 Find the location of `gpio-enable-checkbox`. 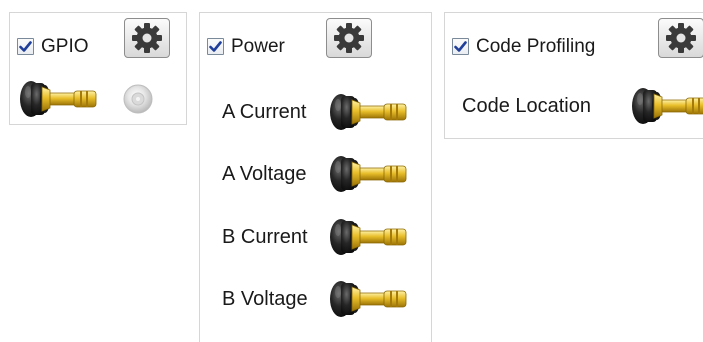

gpio-enable-checkbox is located at coordinates (25, 46).